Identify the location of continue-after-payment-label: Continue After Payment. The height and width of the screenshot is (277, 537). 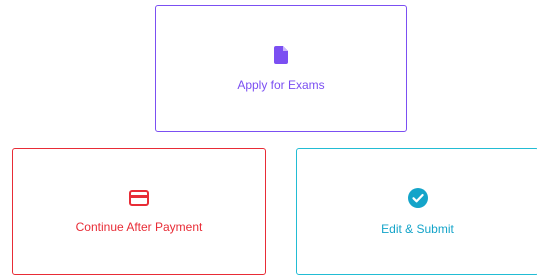
(139, 226).